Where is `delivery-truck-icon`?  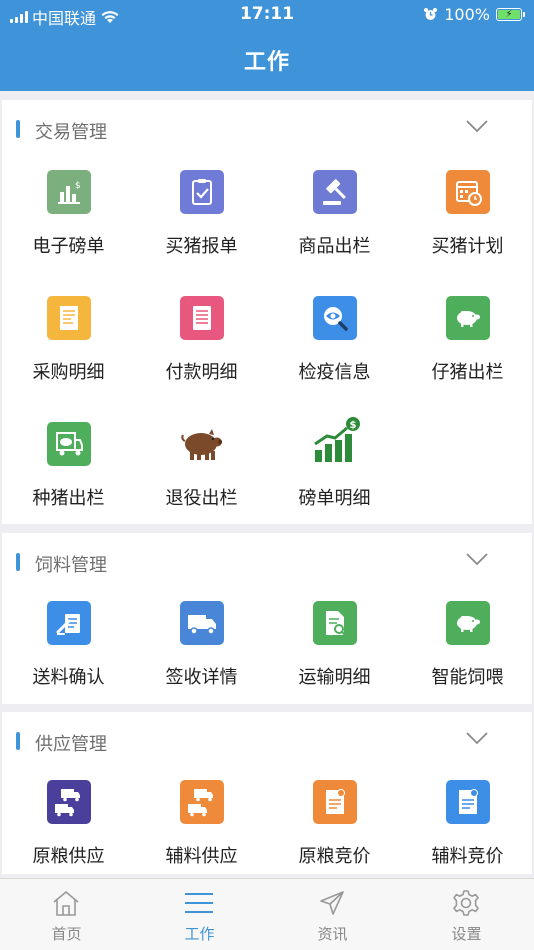 delivery-truck-icon is located at coordinates (202, 623).